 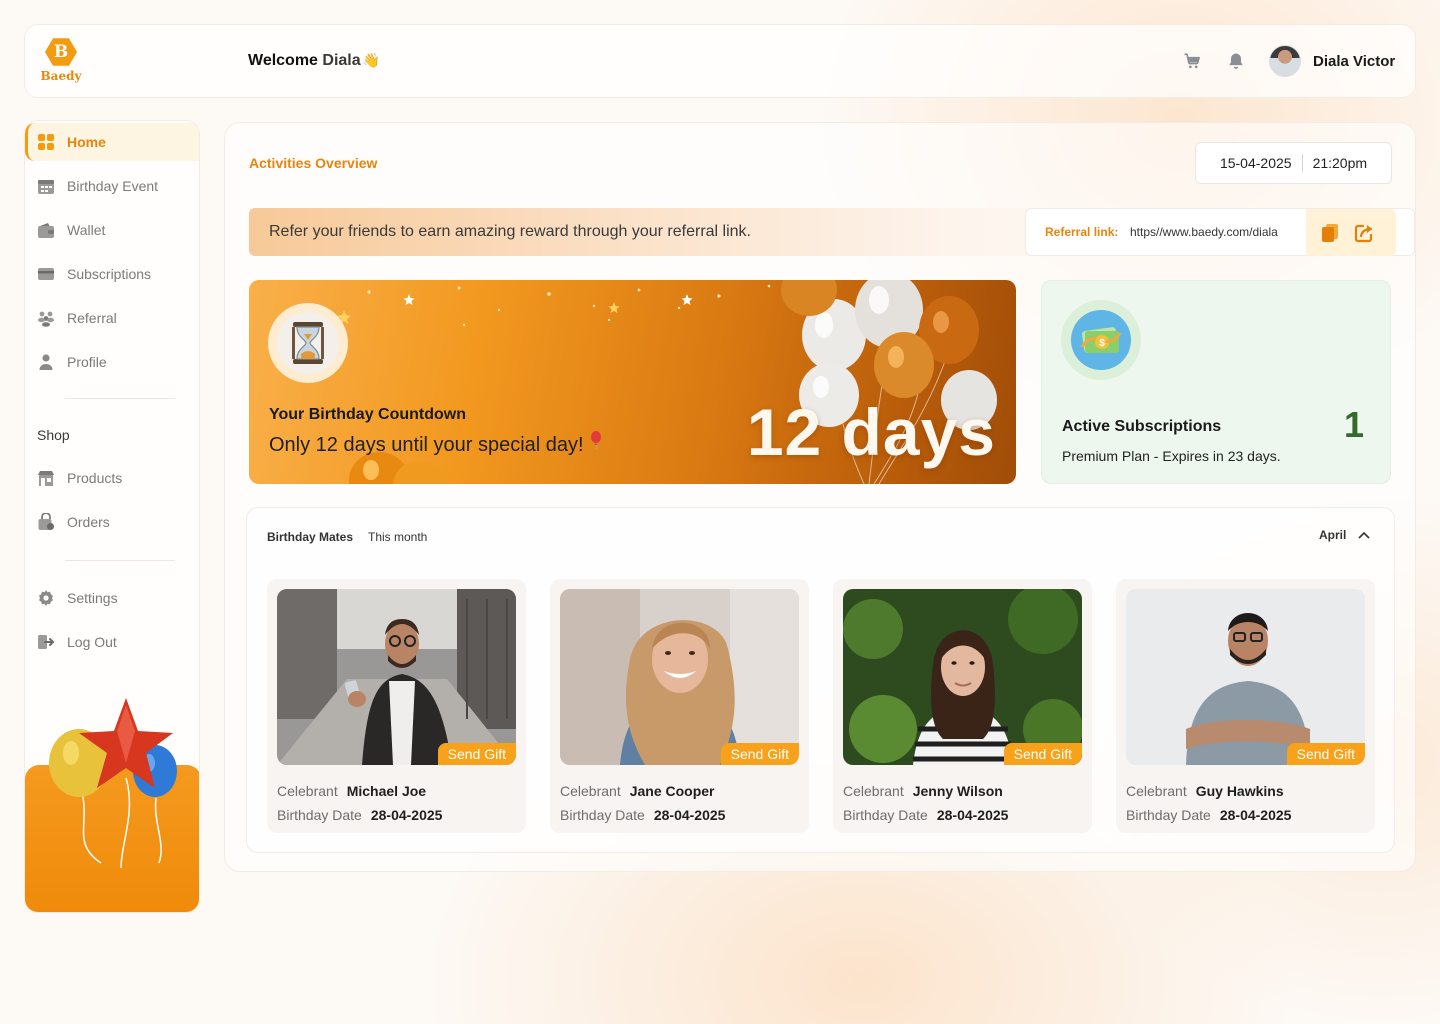 What do you see at coordinates (923, 791) in the screenshot?
I see `celebrant-row: Celebrant Jenny Wilson` at bounding box center [923, 791].